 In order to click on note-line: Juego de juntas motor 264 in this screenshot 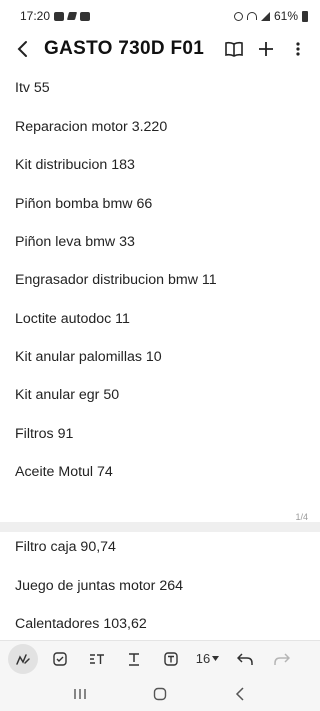, I will do `click(99, 586)`.